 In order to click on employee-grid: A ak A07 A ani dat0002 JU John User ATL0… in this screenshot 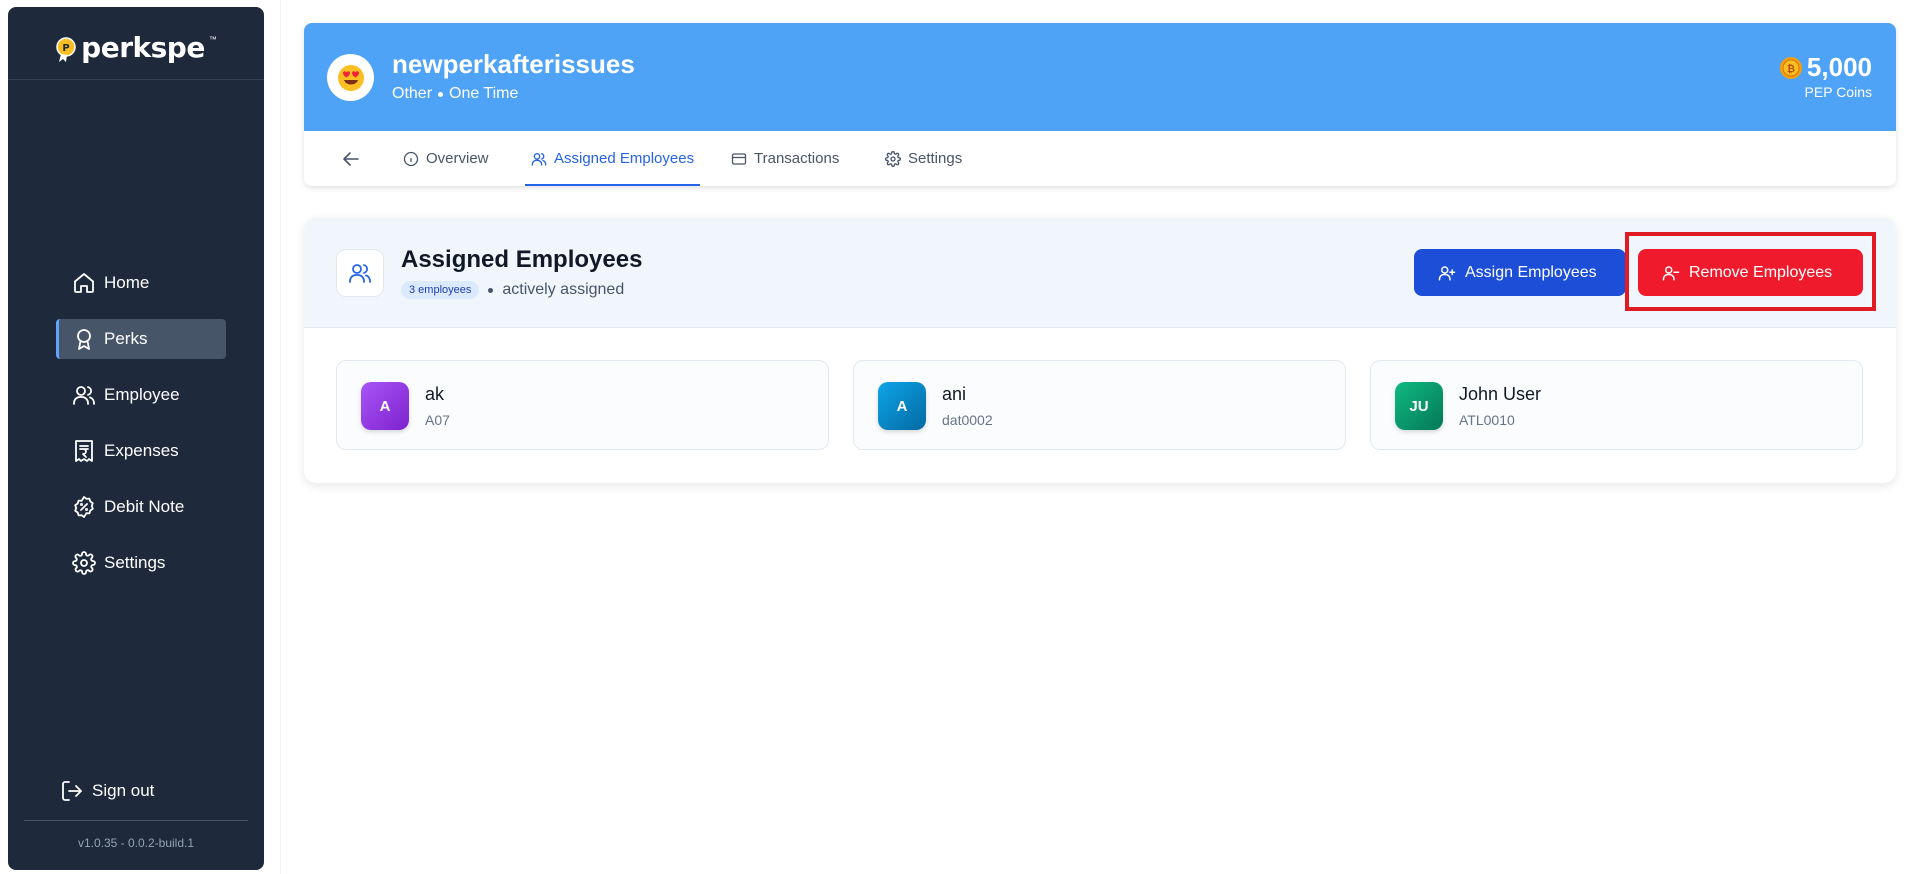, I will do `click(1099, 405)`.